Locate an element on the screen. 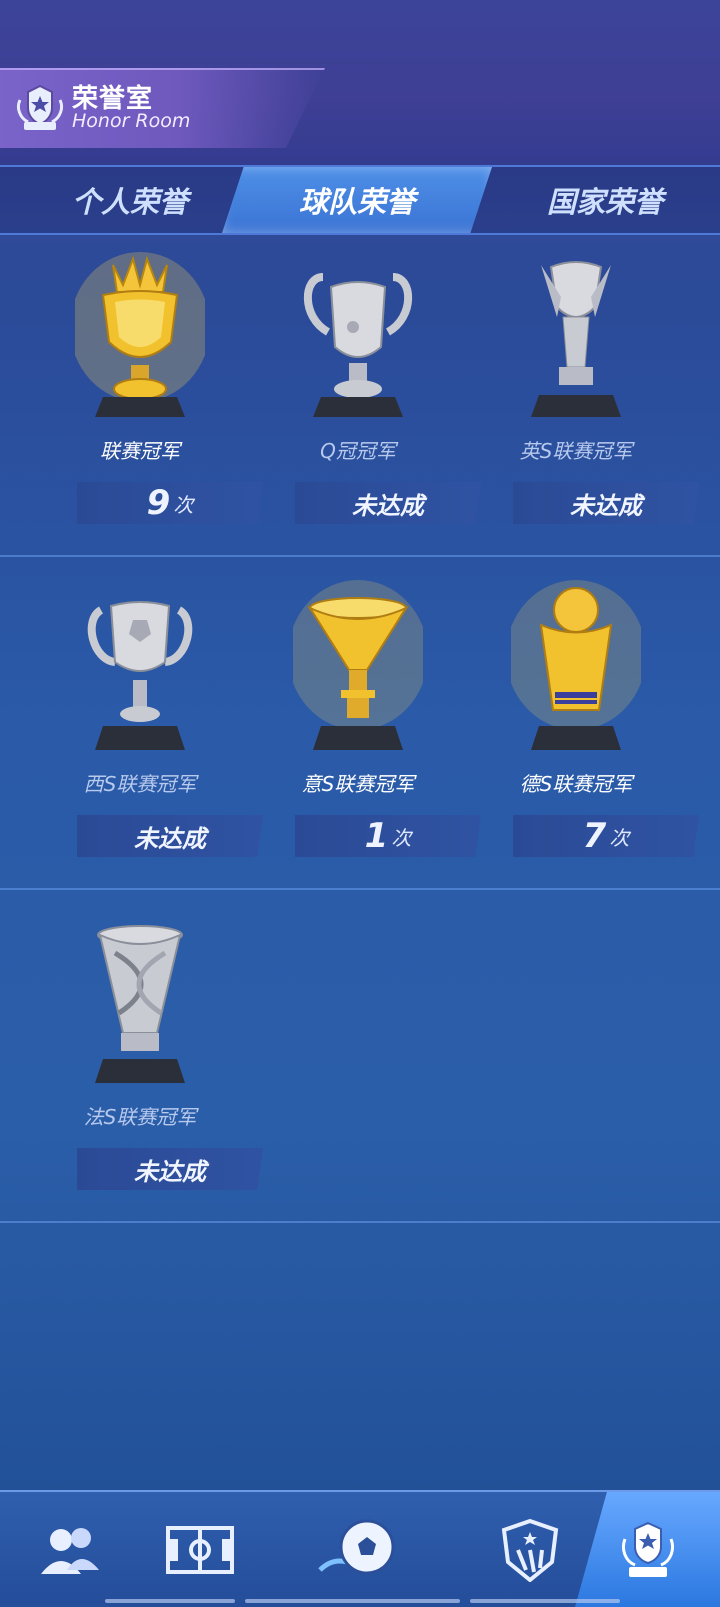 The width and height of the screenshot is (720, 1607). trophy-card: 联赛冠军 9 次 is located at coordinates (146, 403).